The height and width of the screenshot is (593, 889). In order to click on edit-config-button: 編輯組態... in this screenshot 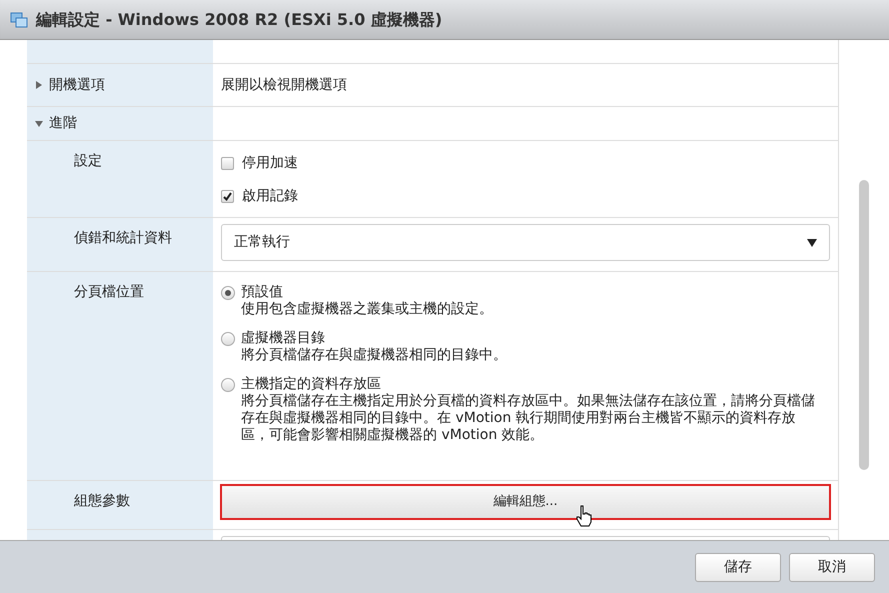, I will do `click(525, 502)`.